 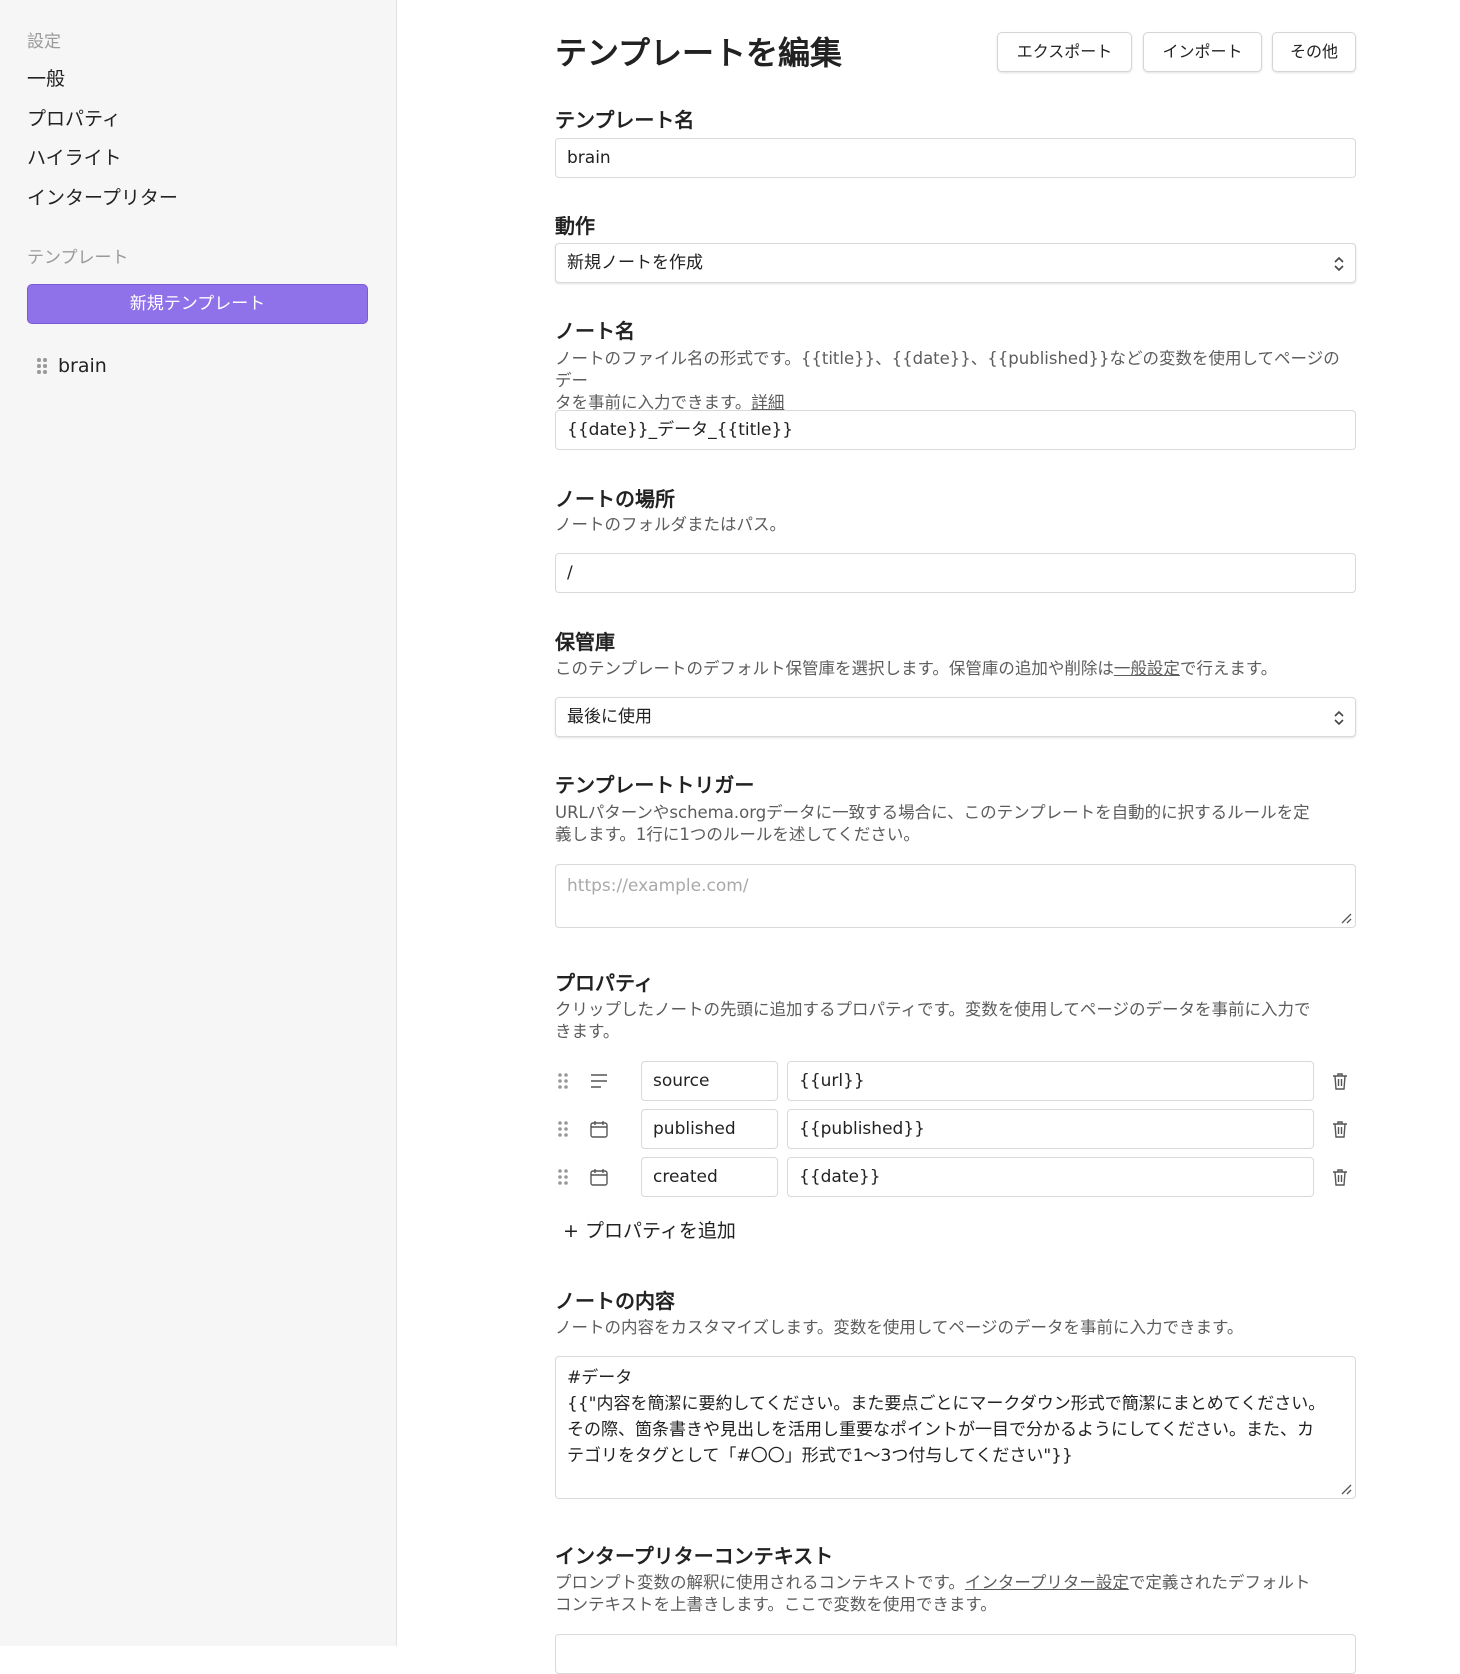 What do you see at coordinates (625, 120) in the screenshot?
I see `template-name-heading: テンプレート名` at bounding box center [625, 120].